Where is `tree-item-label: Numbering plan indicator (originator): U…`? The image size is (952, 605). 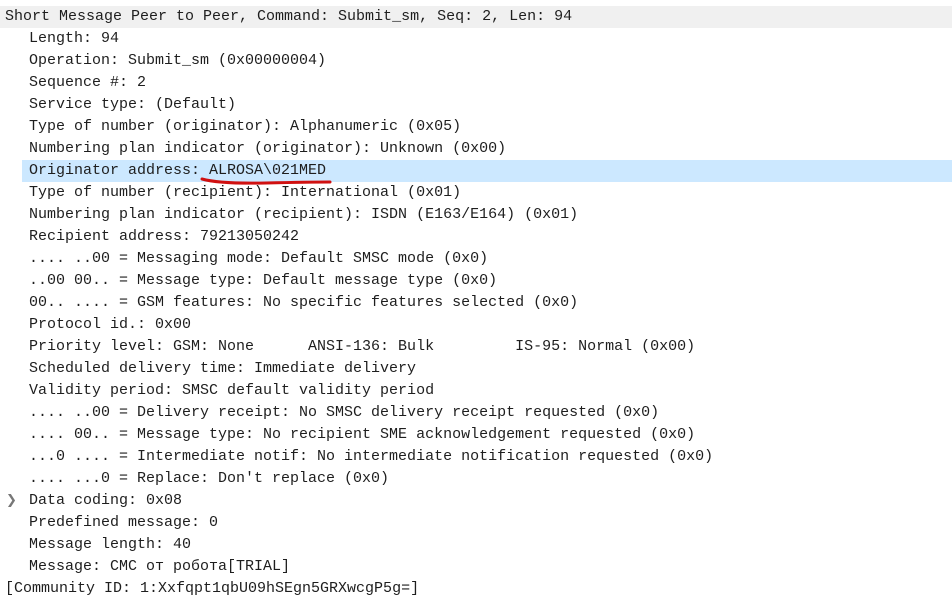 tree-item-label: Numbering plan indicator (originator): U… is located at coordinates (268, 148).